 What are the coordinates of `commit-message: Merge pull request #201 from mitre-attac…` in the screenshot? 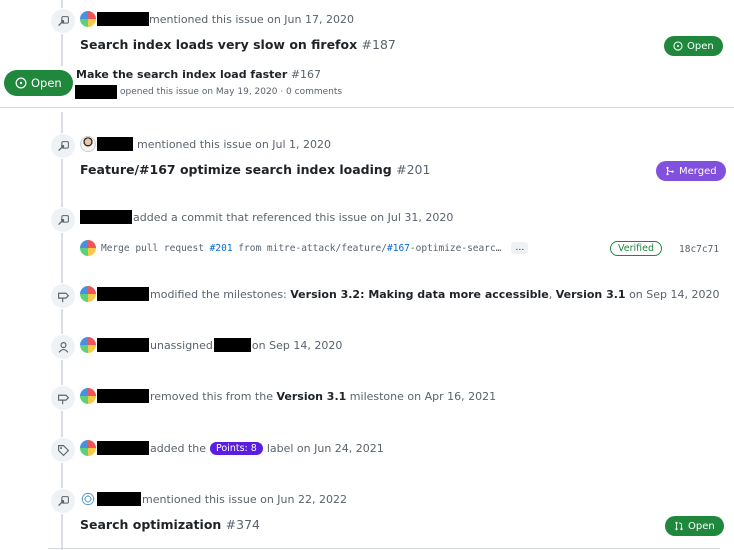 It's located at (301, 248).